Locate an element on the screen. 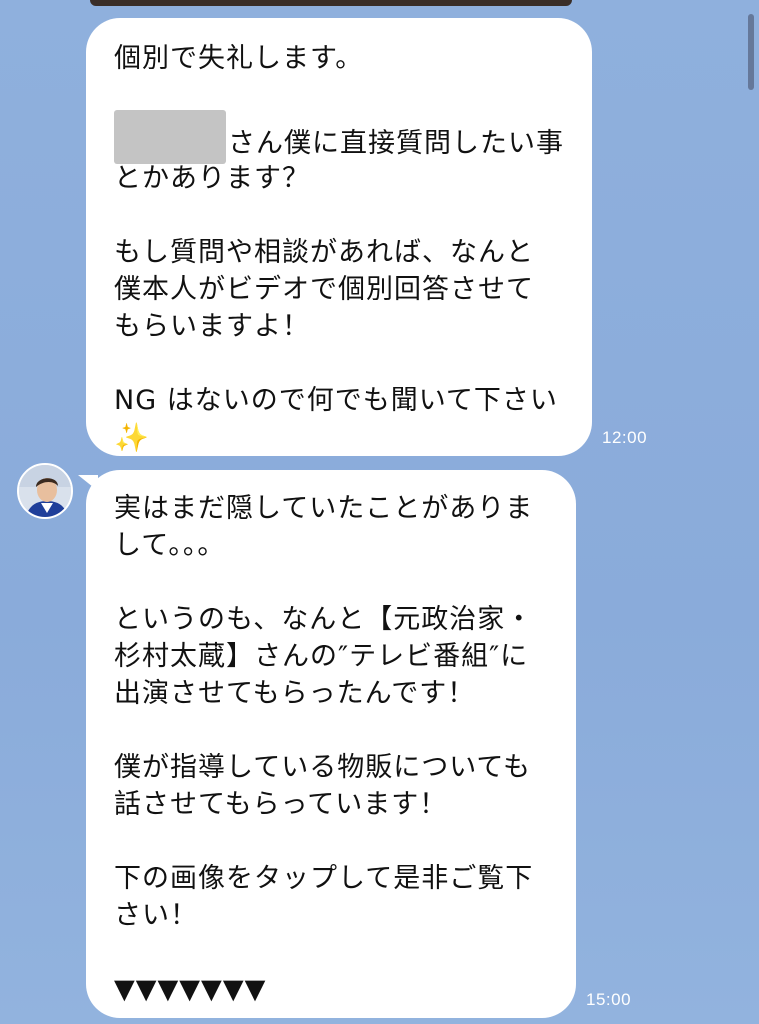  message-line: 話させてもらっています！ is located at coordinates (281, 804).